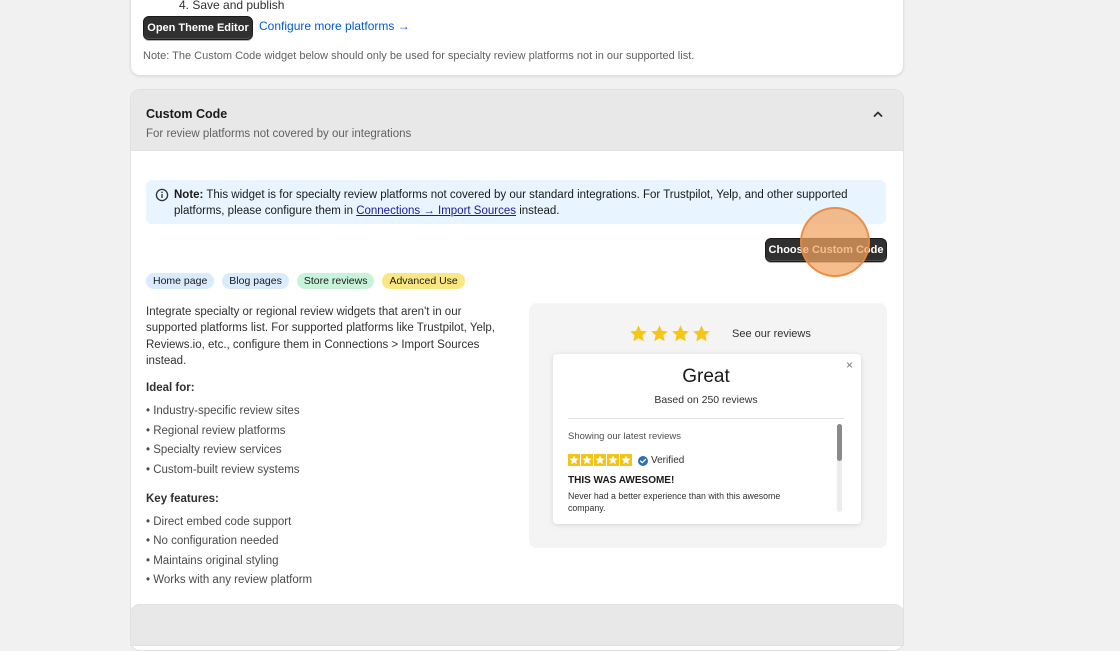 Image resolution: width=1120 pixels, height=651 pixels. Describe the element at coordinates (212, 541) in the screenshot. I see `key-feature-item: • No configuration needed` at that location.